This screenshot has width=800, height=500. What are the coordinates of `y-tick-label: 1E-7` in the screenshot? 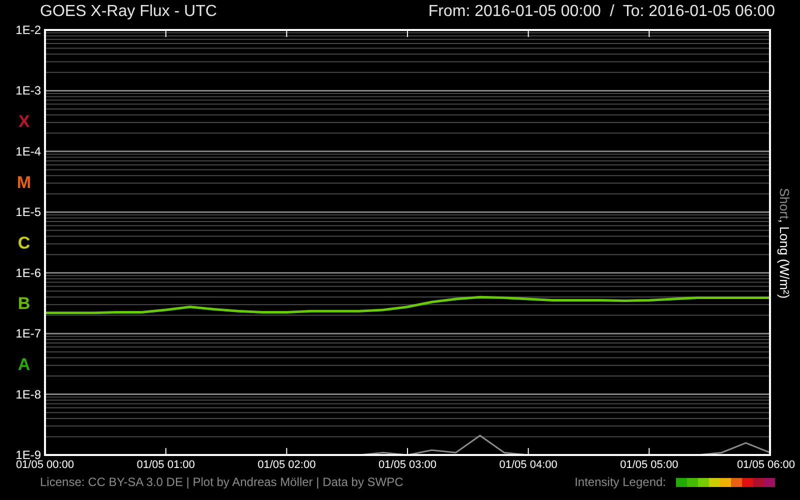 It's located at (28, 333).